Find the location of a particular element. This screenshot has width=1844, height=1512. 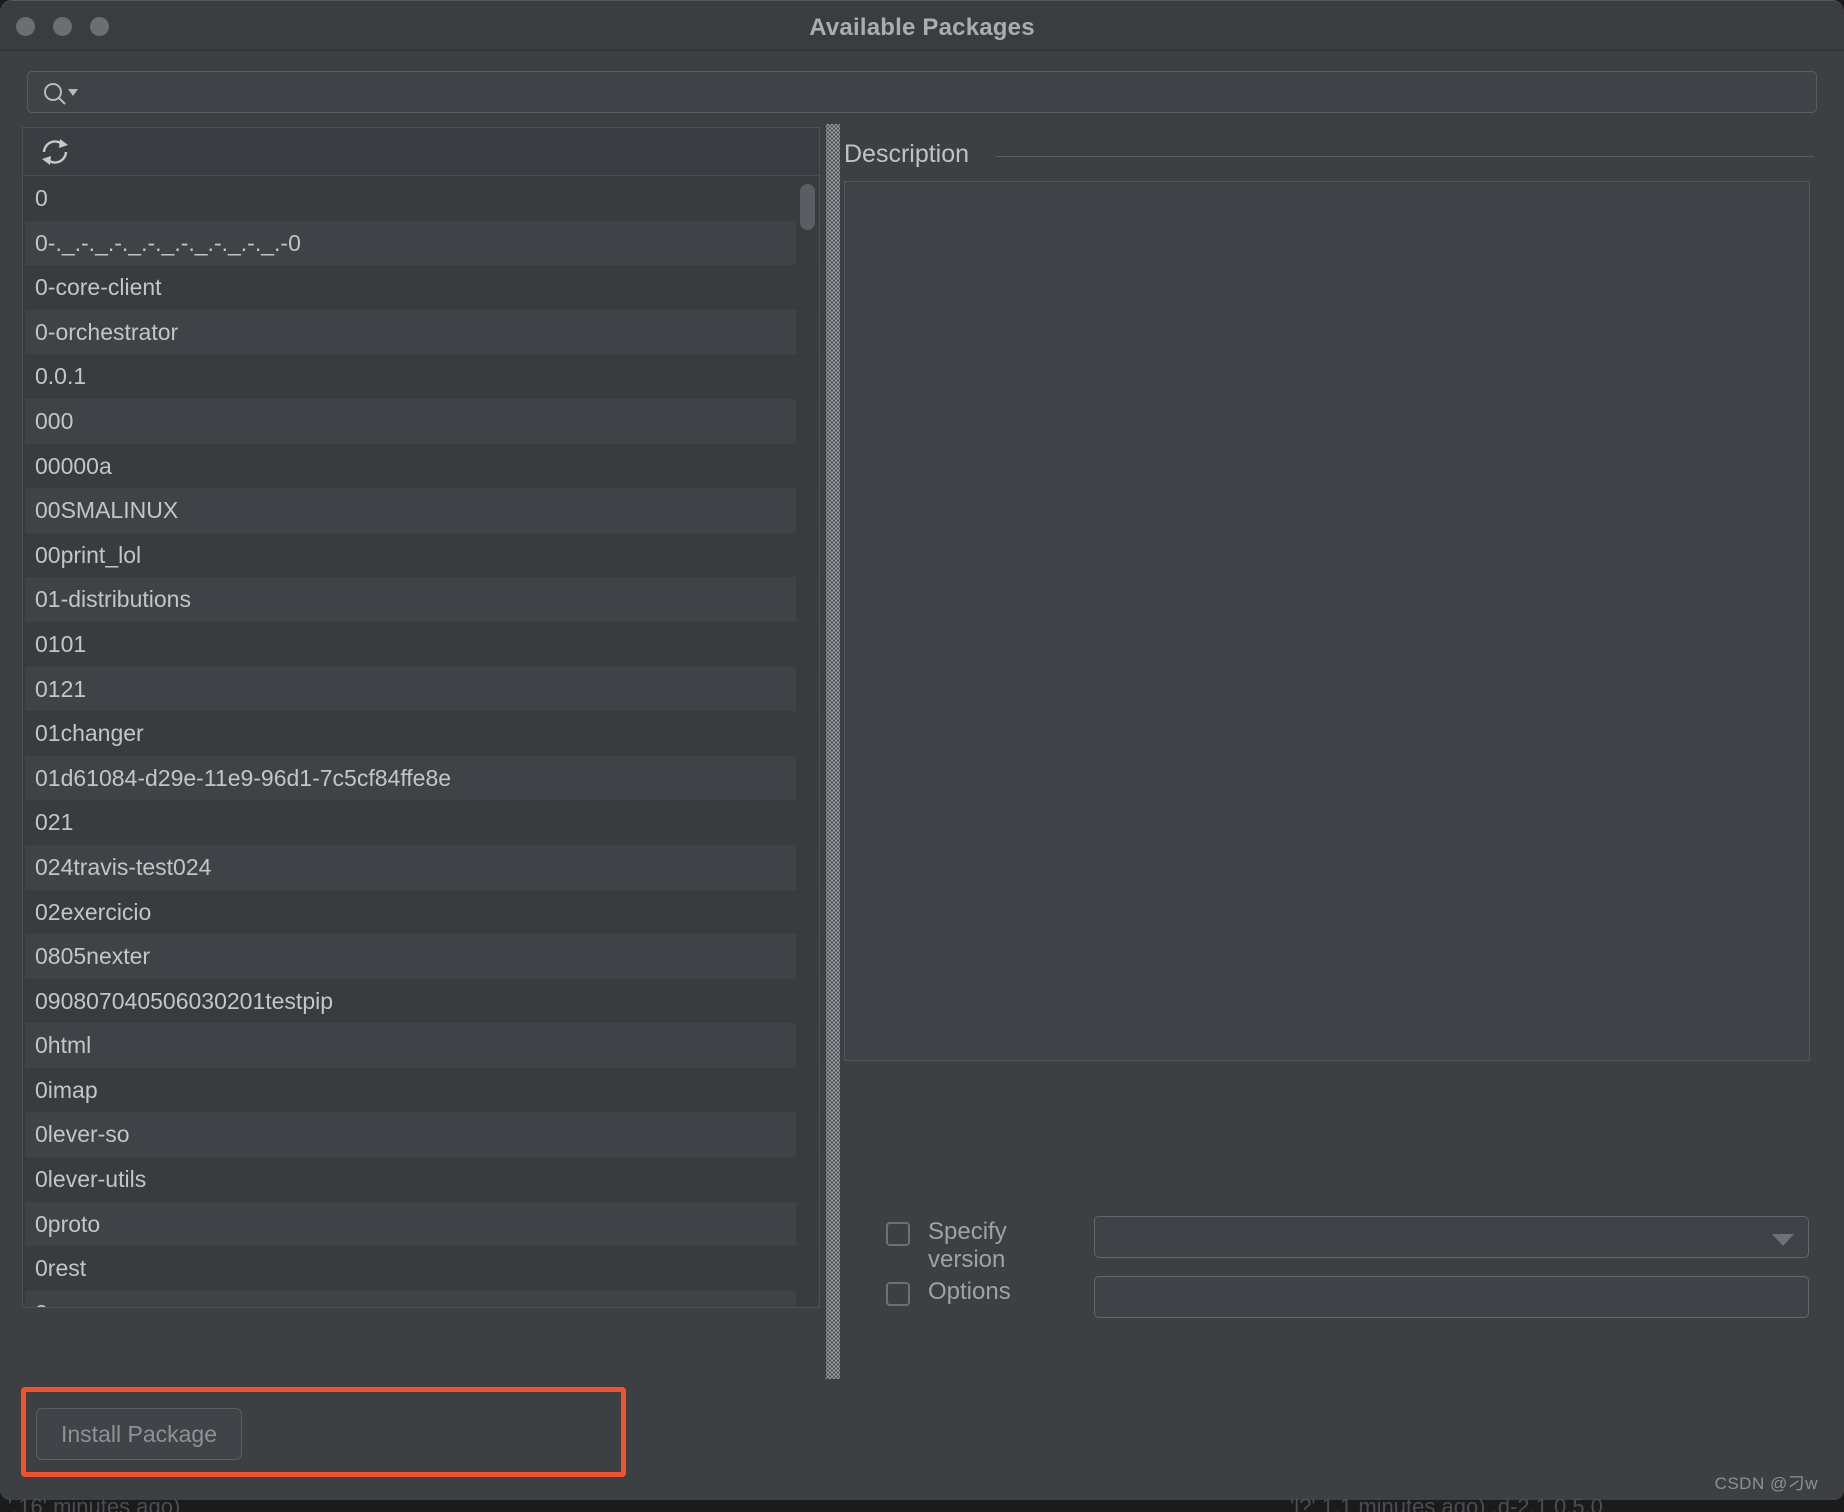

package-list-item: 0-._.-._.-._.-._.-._.-._.-._.-0 is located at coordinates (421, 243).